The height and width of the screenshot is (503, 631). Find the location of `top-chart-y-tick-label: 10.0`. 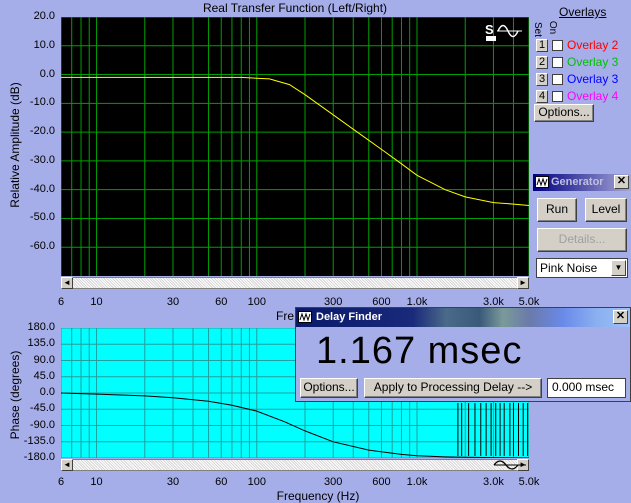

top-chart-y-tick-label: 10.0 is located at coordinates (44, 44).